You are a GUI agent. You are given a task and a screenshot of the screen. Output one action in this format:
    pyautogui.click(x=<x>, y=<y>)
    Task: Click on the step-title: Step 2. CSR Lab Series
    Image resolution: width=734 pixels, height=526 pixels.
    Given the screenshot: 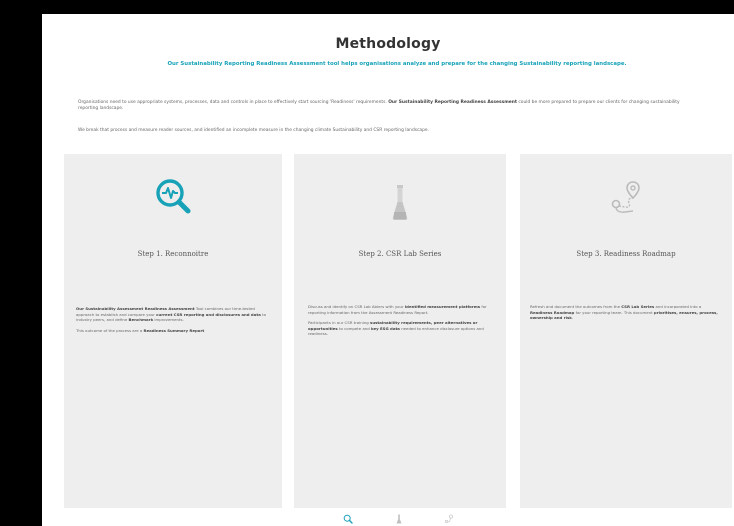 What is the action you would take?
    pyautogui.click(x=400, y=254)
    